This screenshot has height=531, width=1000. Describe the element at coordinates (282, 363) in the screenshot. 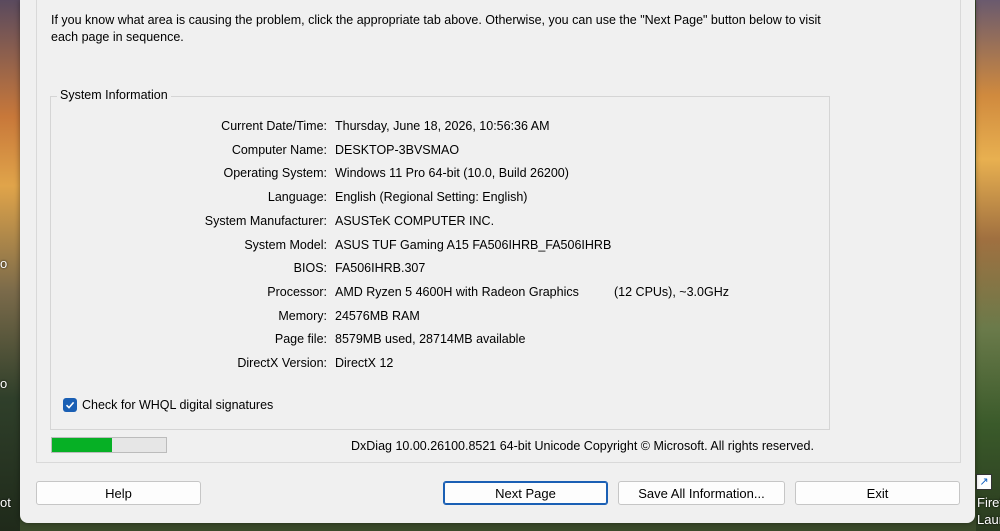

I see `info-label: DirectX Version:` at that location.